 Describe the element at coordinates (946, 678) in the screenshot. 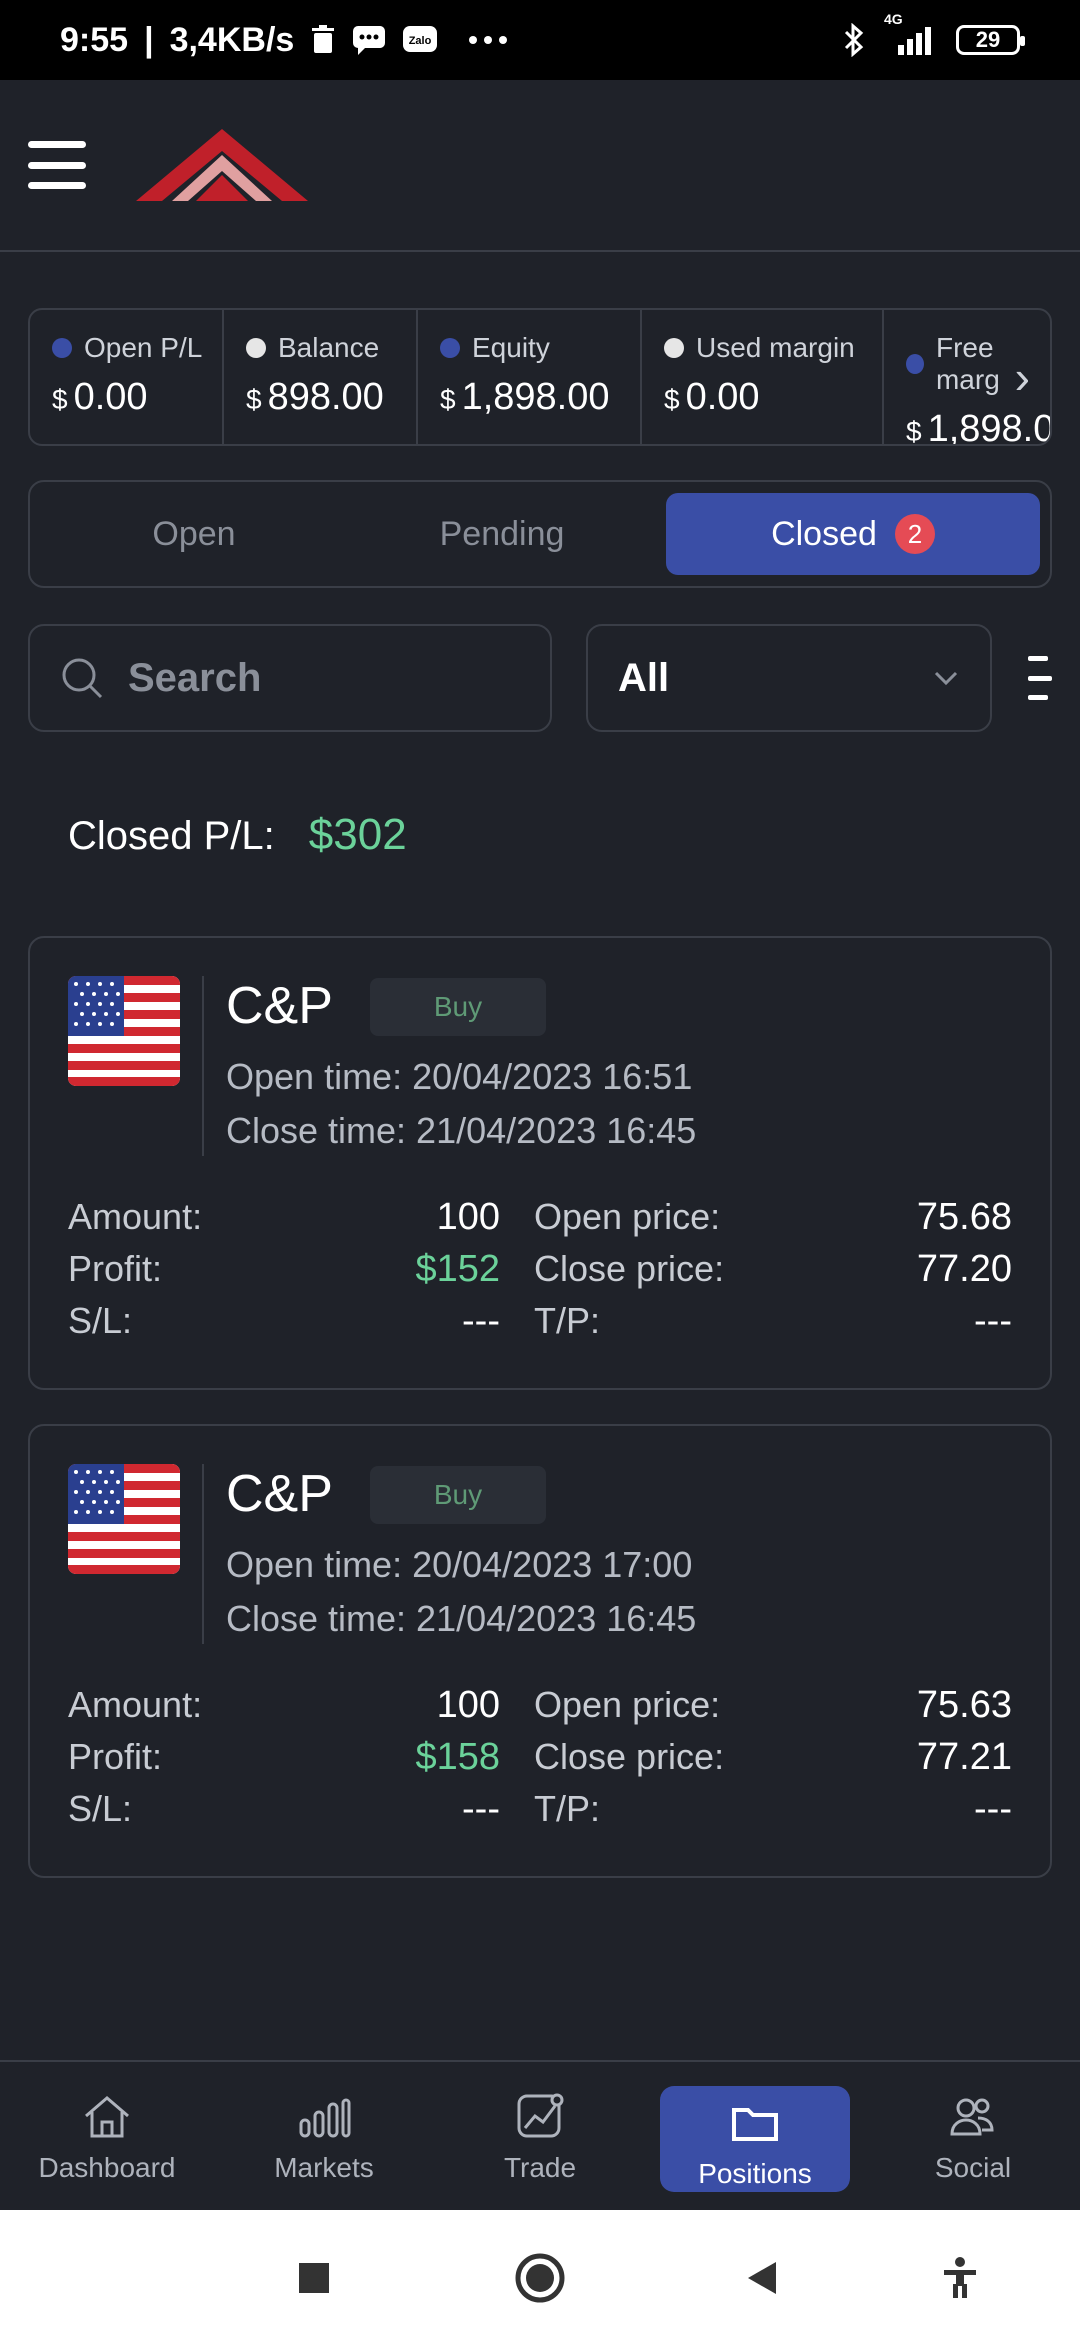

I see `chevron-down-icon` at that location.